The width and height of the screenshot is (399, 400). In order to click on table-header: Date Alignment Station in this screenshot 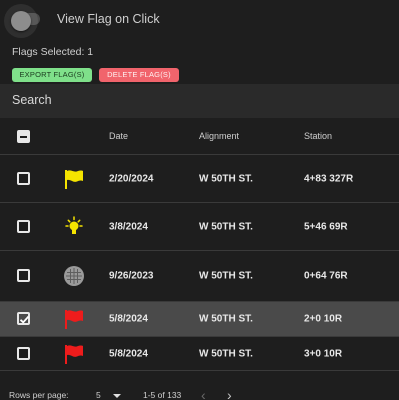, I will do `click(199, 136)`.